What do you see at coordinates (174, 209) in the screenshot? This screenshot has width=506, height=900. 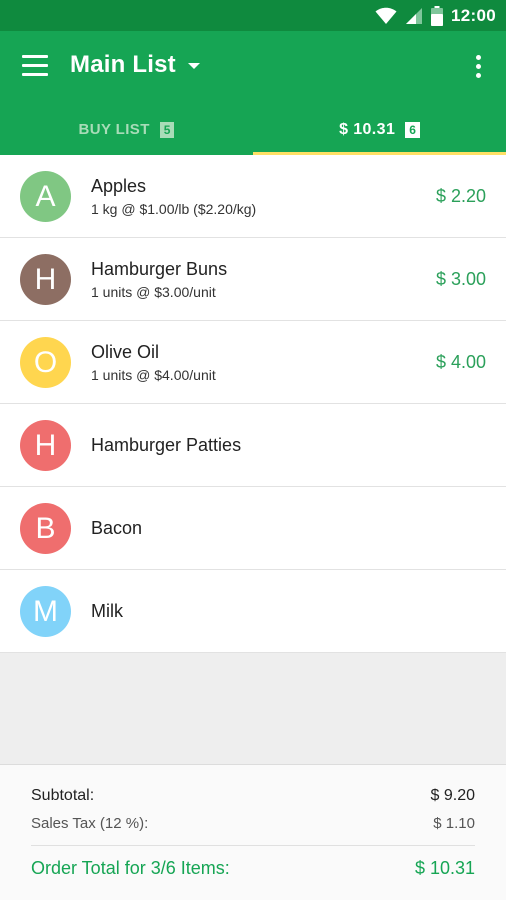 I see `item-detail: 1 kg @ $1.00/lb ($2.20/kg)` at bounding box center [174, 209].